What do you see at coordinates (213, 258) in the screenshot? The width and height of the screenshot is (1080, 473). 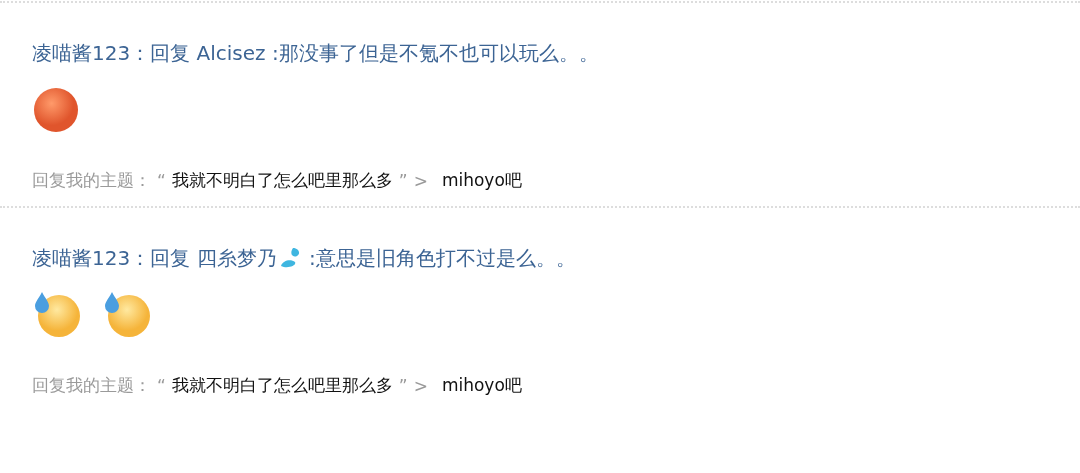 I see `reply-text: 回复 四糸梦乃` at bounding box center [213, 258].